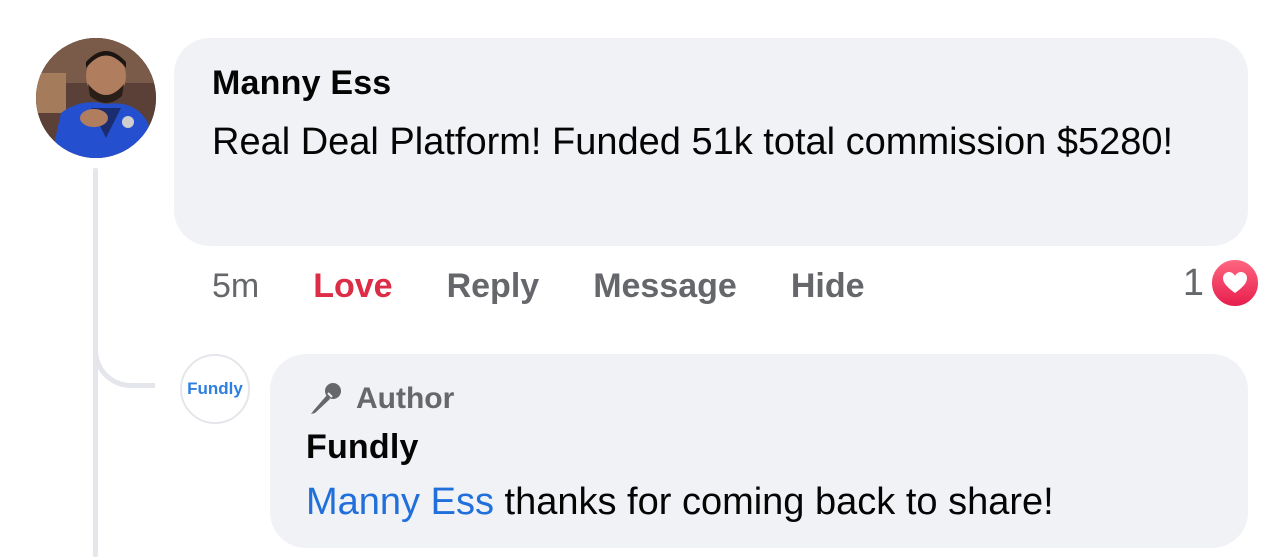 The image size is (1284, 557). What do you see at coordinates (400, 502) in the screenshot?
I see `mention-link: Manny Ess` at bounding box center [400, 502].